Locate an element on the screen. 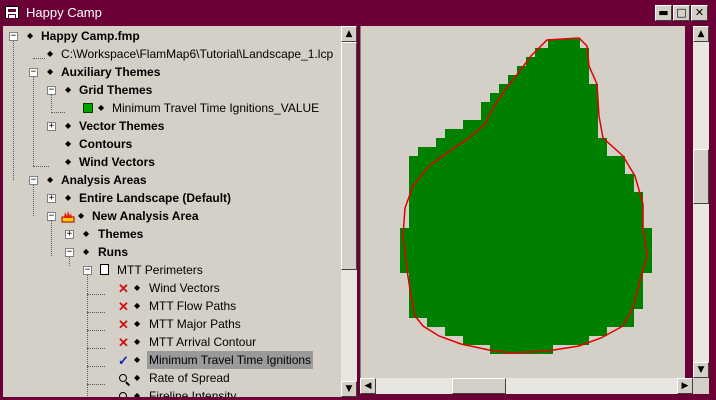 The height and width of the screenshot is (400, 716). tree-node-output: ✕ ◆ MTT Arrival Contour is located at coordinates (168, 342).